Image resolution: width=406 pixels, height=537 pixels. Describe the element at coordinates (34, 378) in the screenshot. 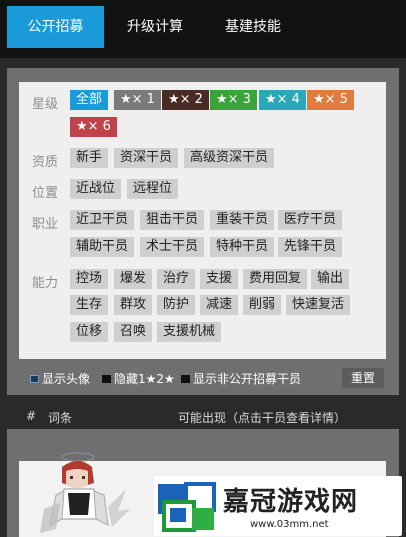

I see `checkbox-checked-icon` at that location.